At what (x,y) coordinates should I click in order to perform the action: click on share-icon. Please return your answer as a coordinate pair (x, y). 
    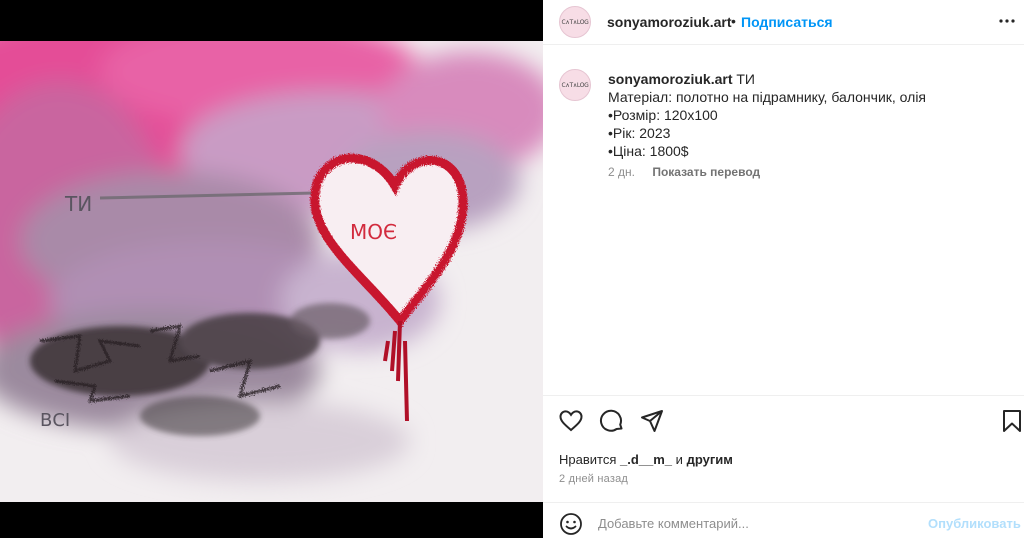
    Looking at the image, I should click on (652, 421).